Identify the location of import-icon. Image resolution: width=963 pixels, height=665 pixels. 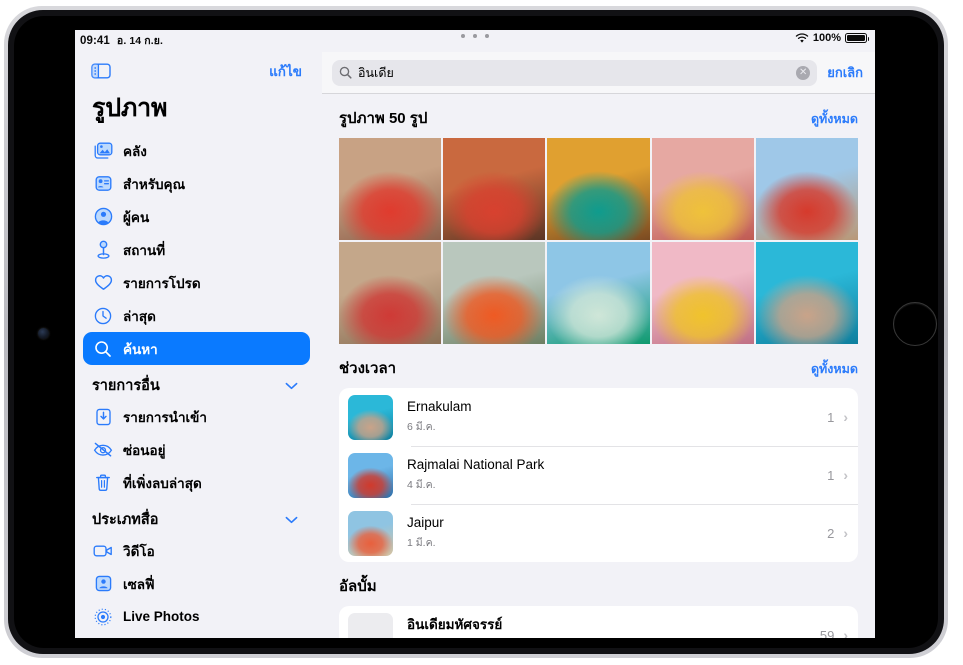
(103, 417).